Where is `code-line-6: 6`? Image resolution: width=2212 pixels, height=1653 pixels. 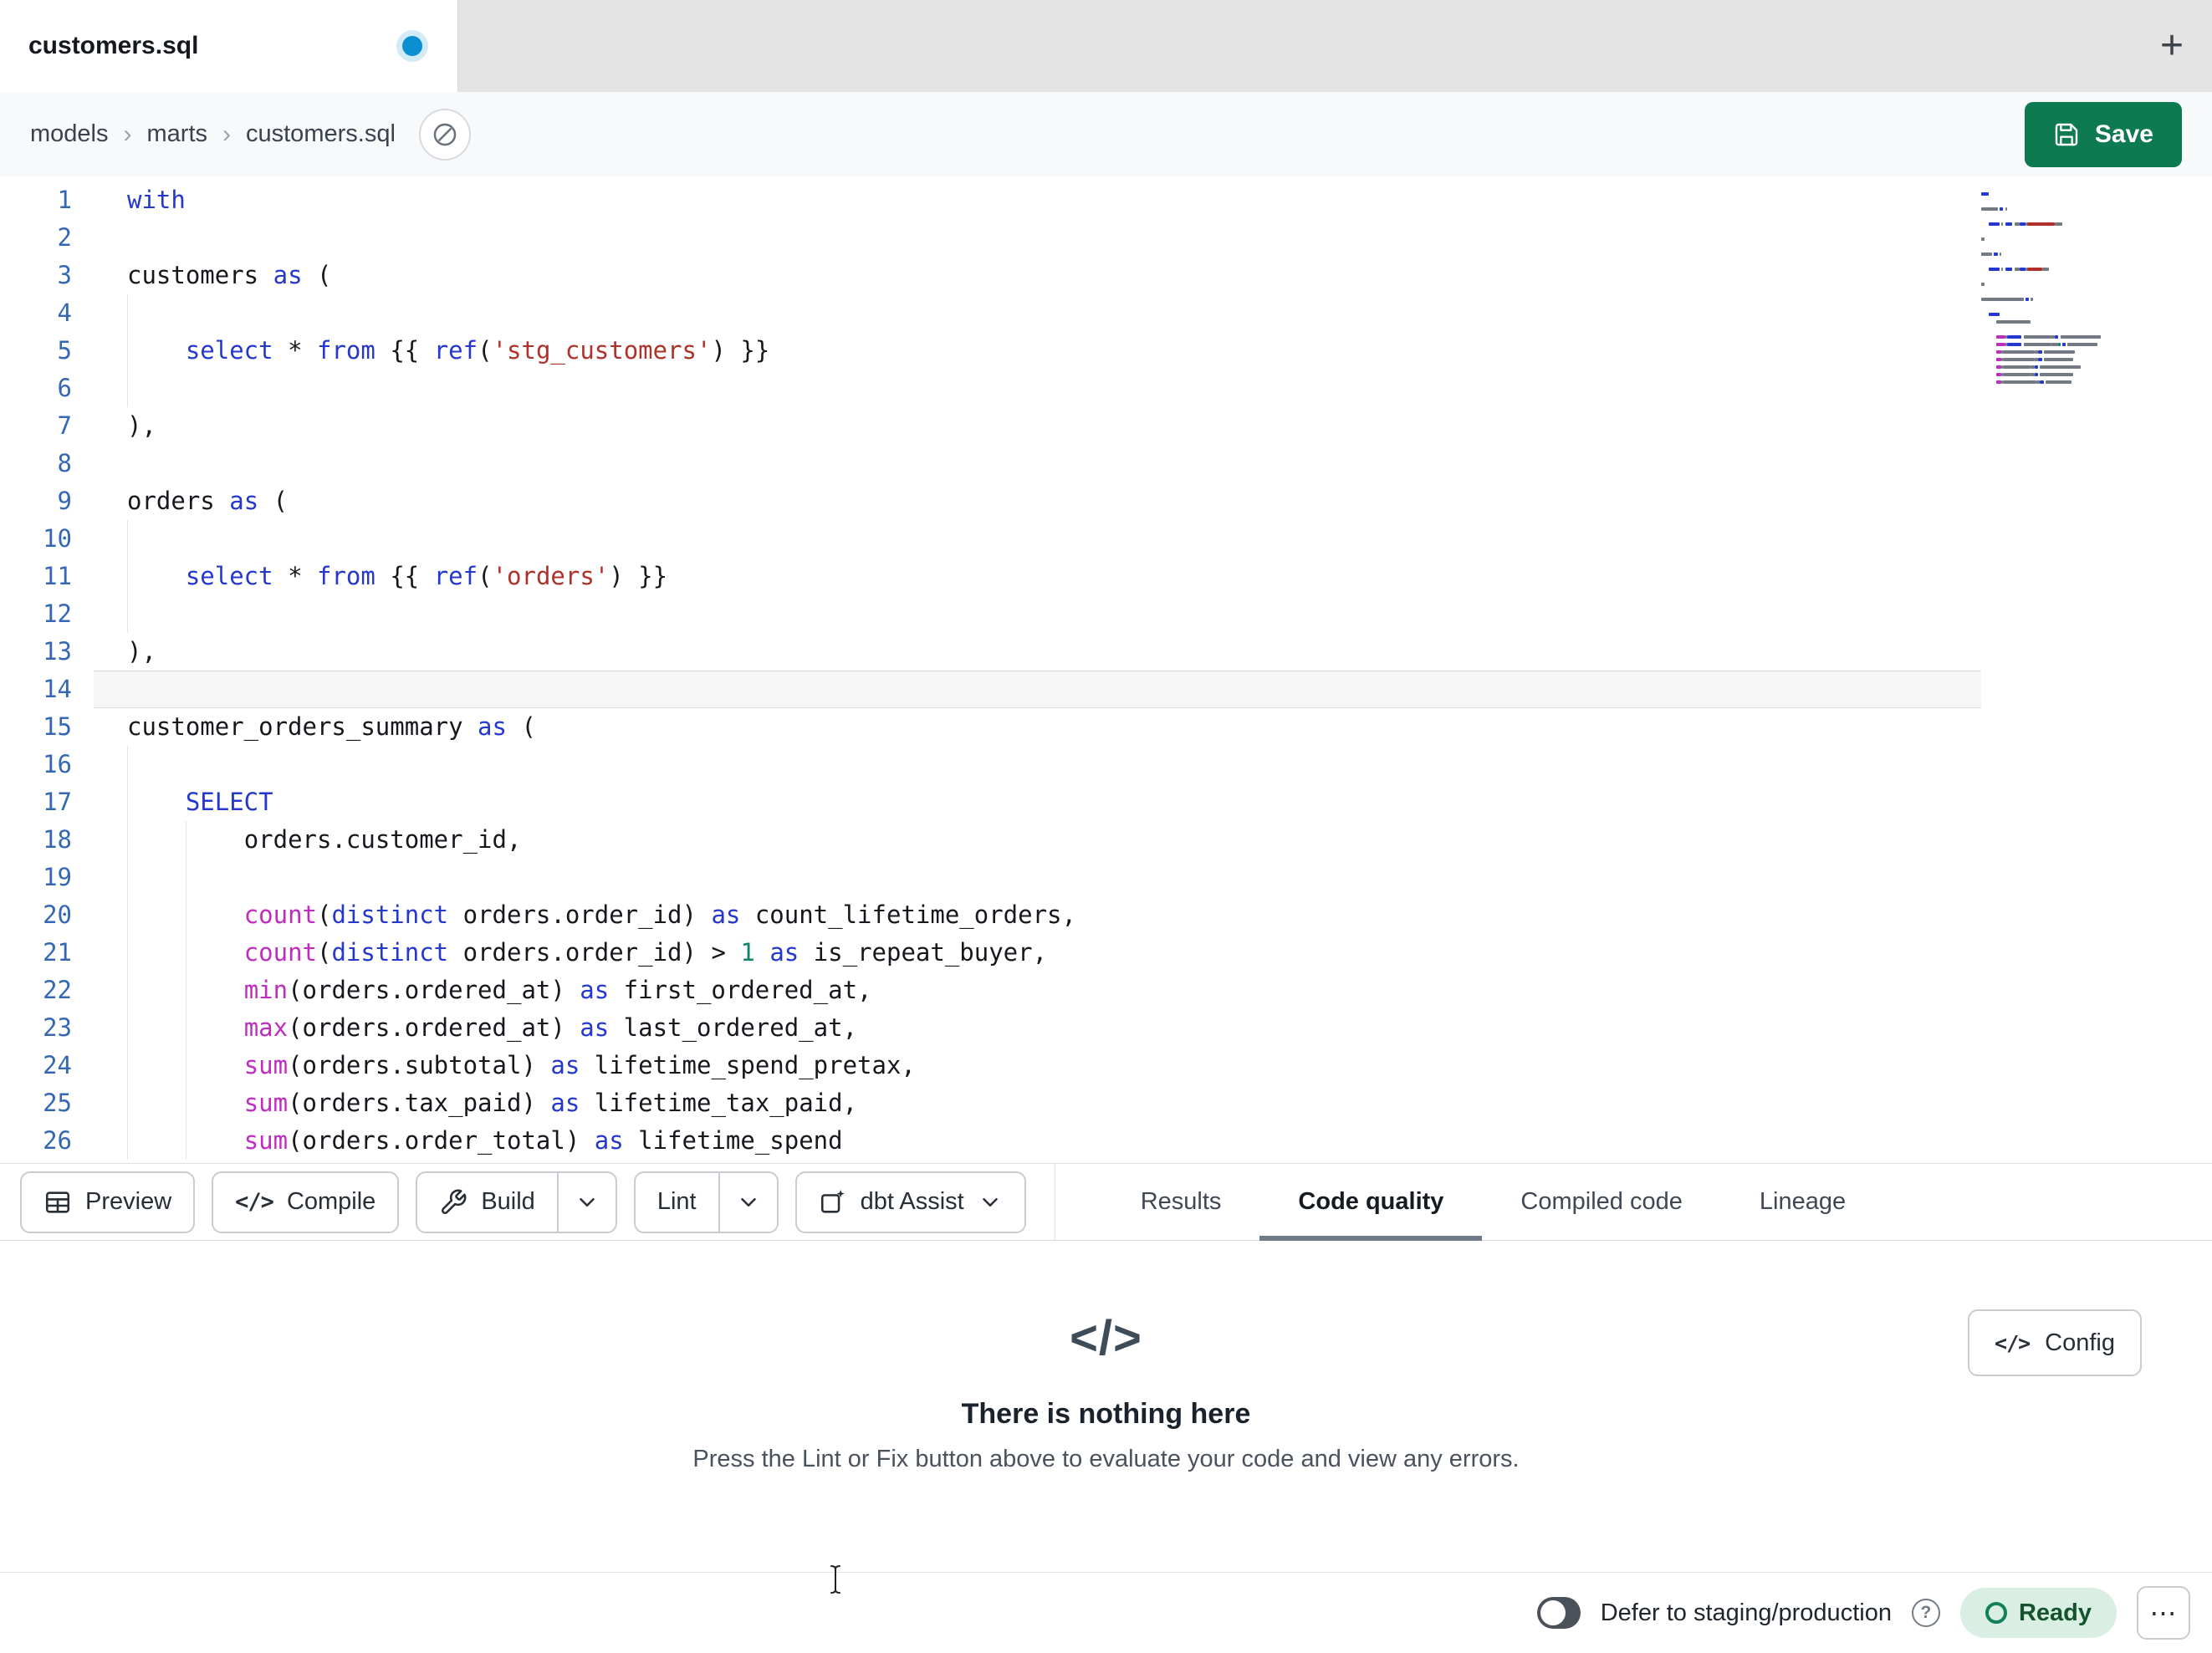
code-line-6: 6 is located at coordinates (1106, 388).